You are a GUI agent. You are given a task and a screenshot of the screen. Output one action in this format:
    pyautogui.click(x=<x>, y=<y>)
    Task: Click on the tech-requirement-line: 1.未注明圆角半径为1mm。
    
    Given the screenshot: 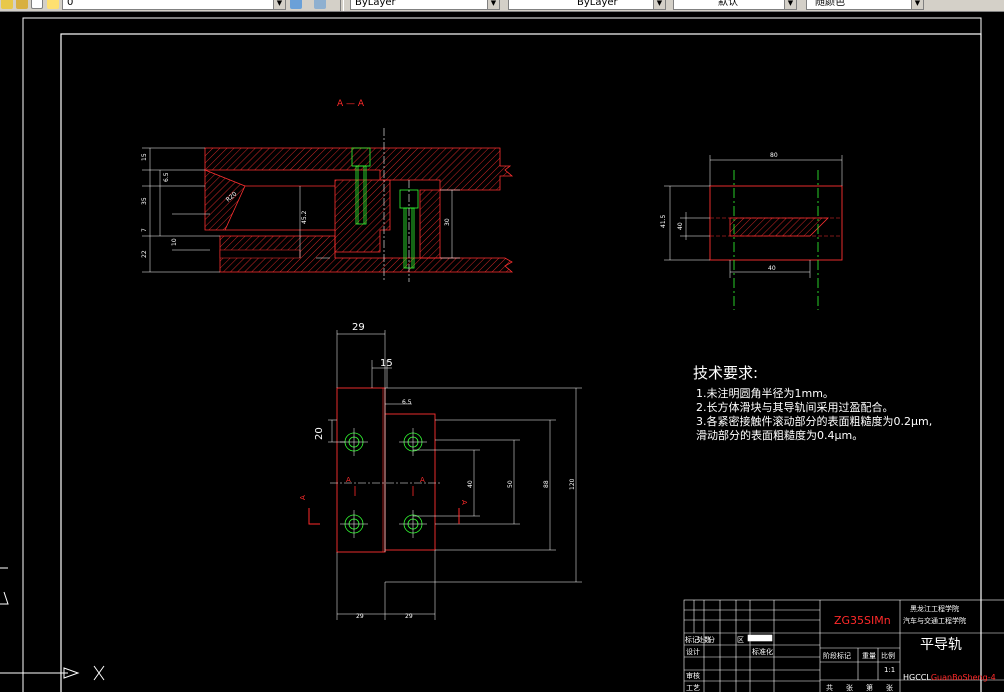 What is the action you would take?
    pyautogui.click(x=765, y=393)
    